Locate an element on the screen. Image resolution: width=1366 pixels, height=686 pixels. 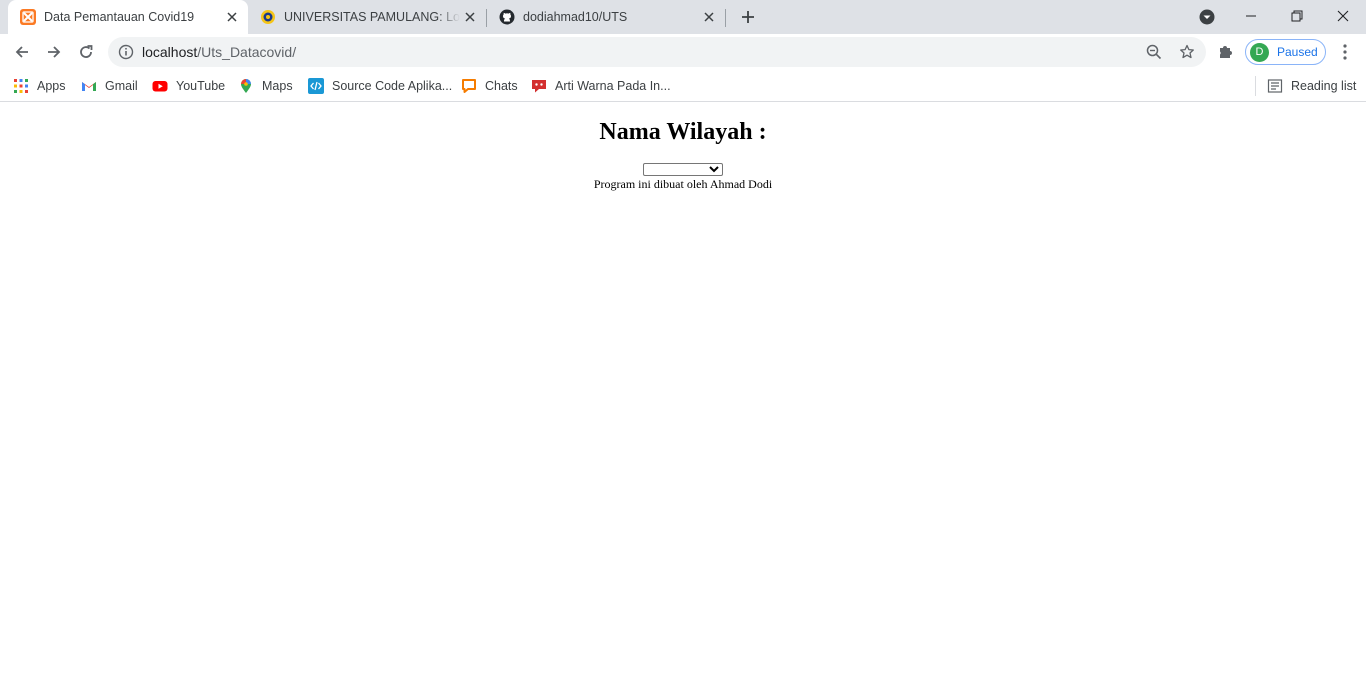
tab-search-button is located at coordinates (1207, 17).